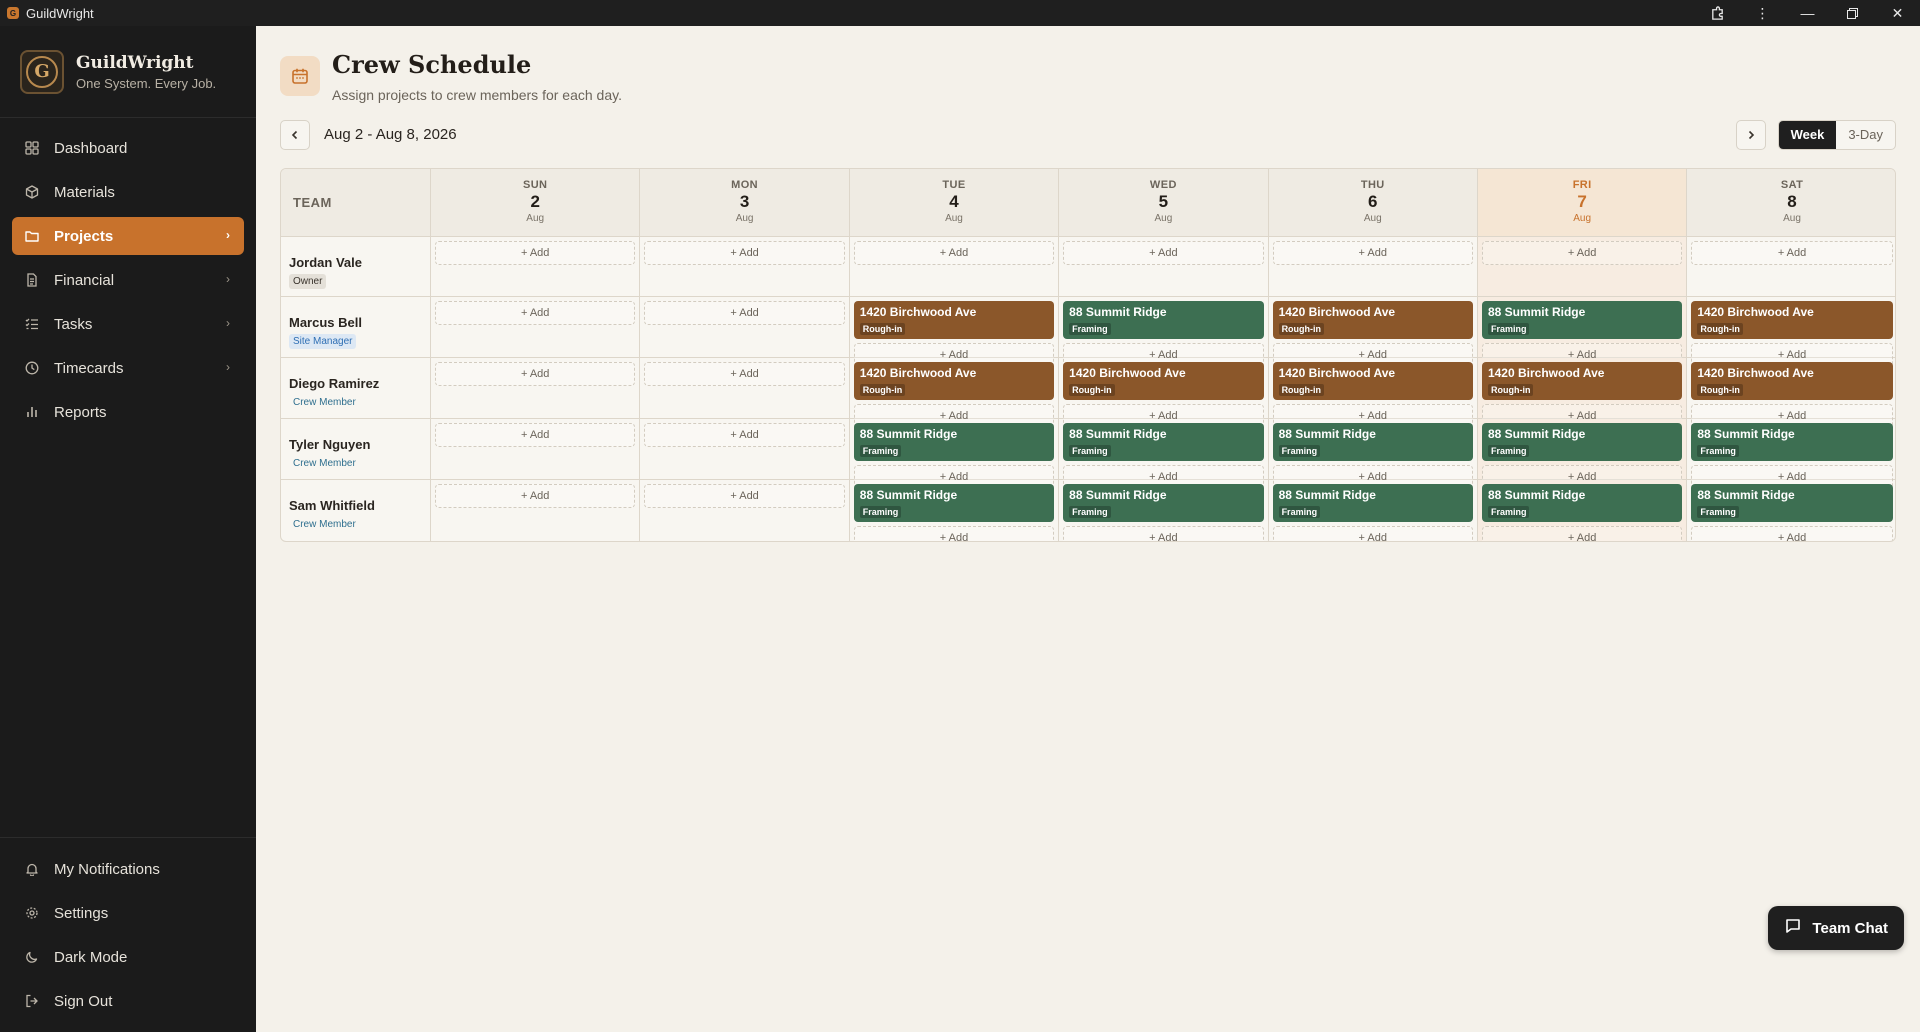 Image resolution: width=1920 pixels, height=1032 pixels. I want to click on sidebar-item-settings: Settings, so click(128, 913).